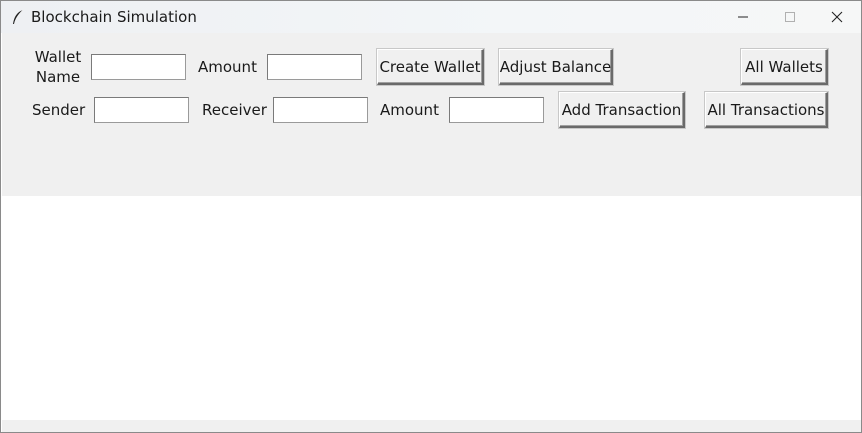 The width and height of the screenshot is (862, 433). Describe the element at coordinates (234, 110) in the screenshot. I see `receiver-label: Receiver` at that location.